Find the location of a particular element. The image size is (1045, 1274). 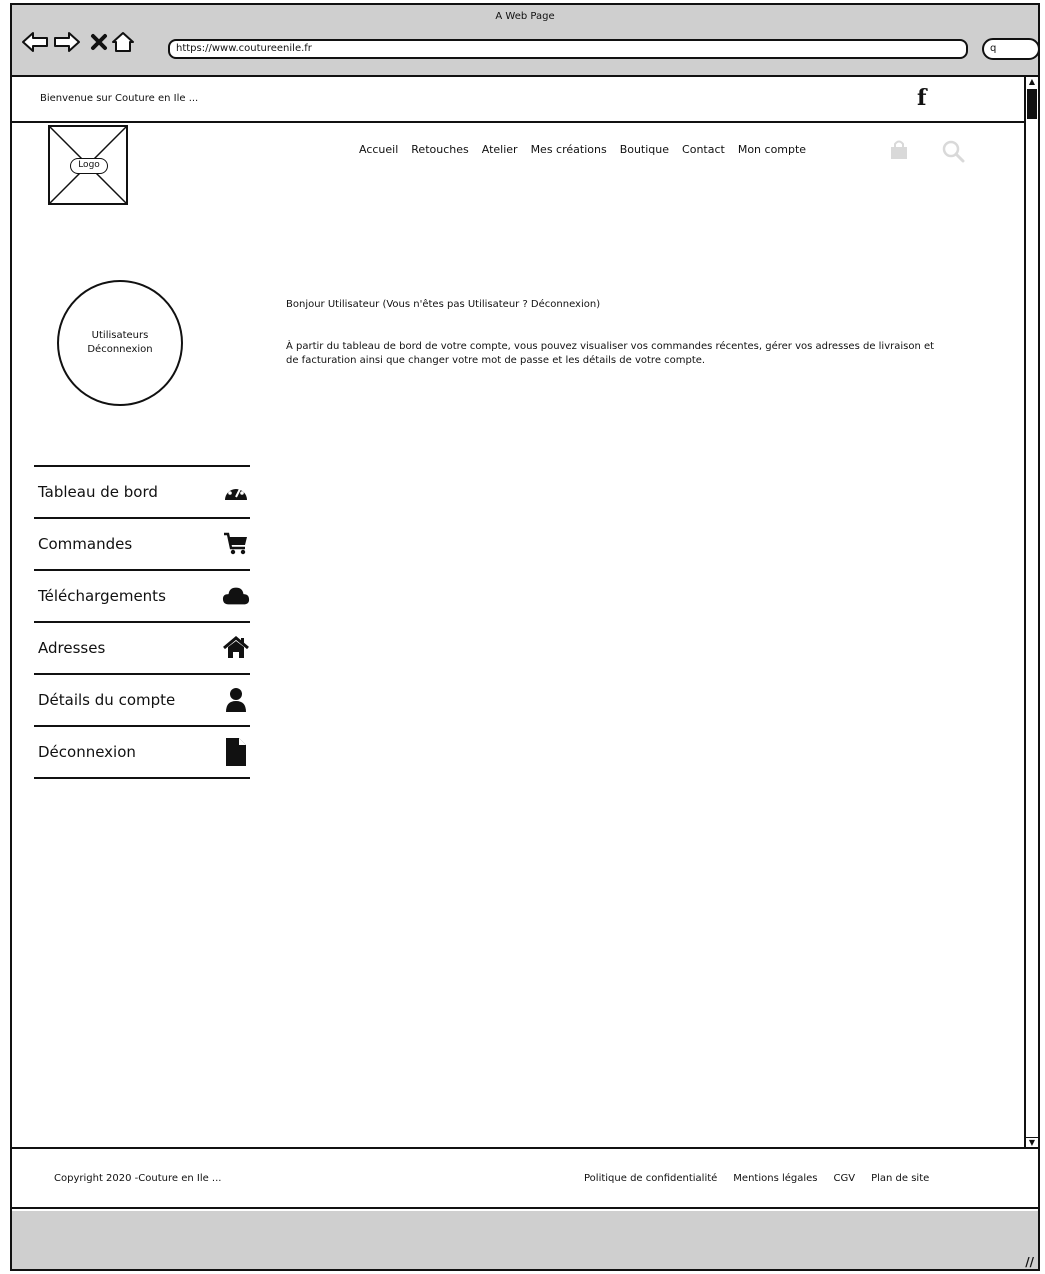

menu-divider is located at coordinates (142, 778).